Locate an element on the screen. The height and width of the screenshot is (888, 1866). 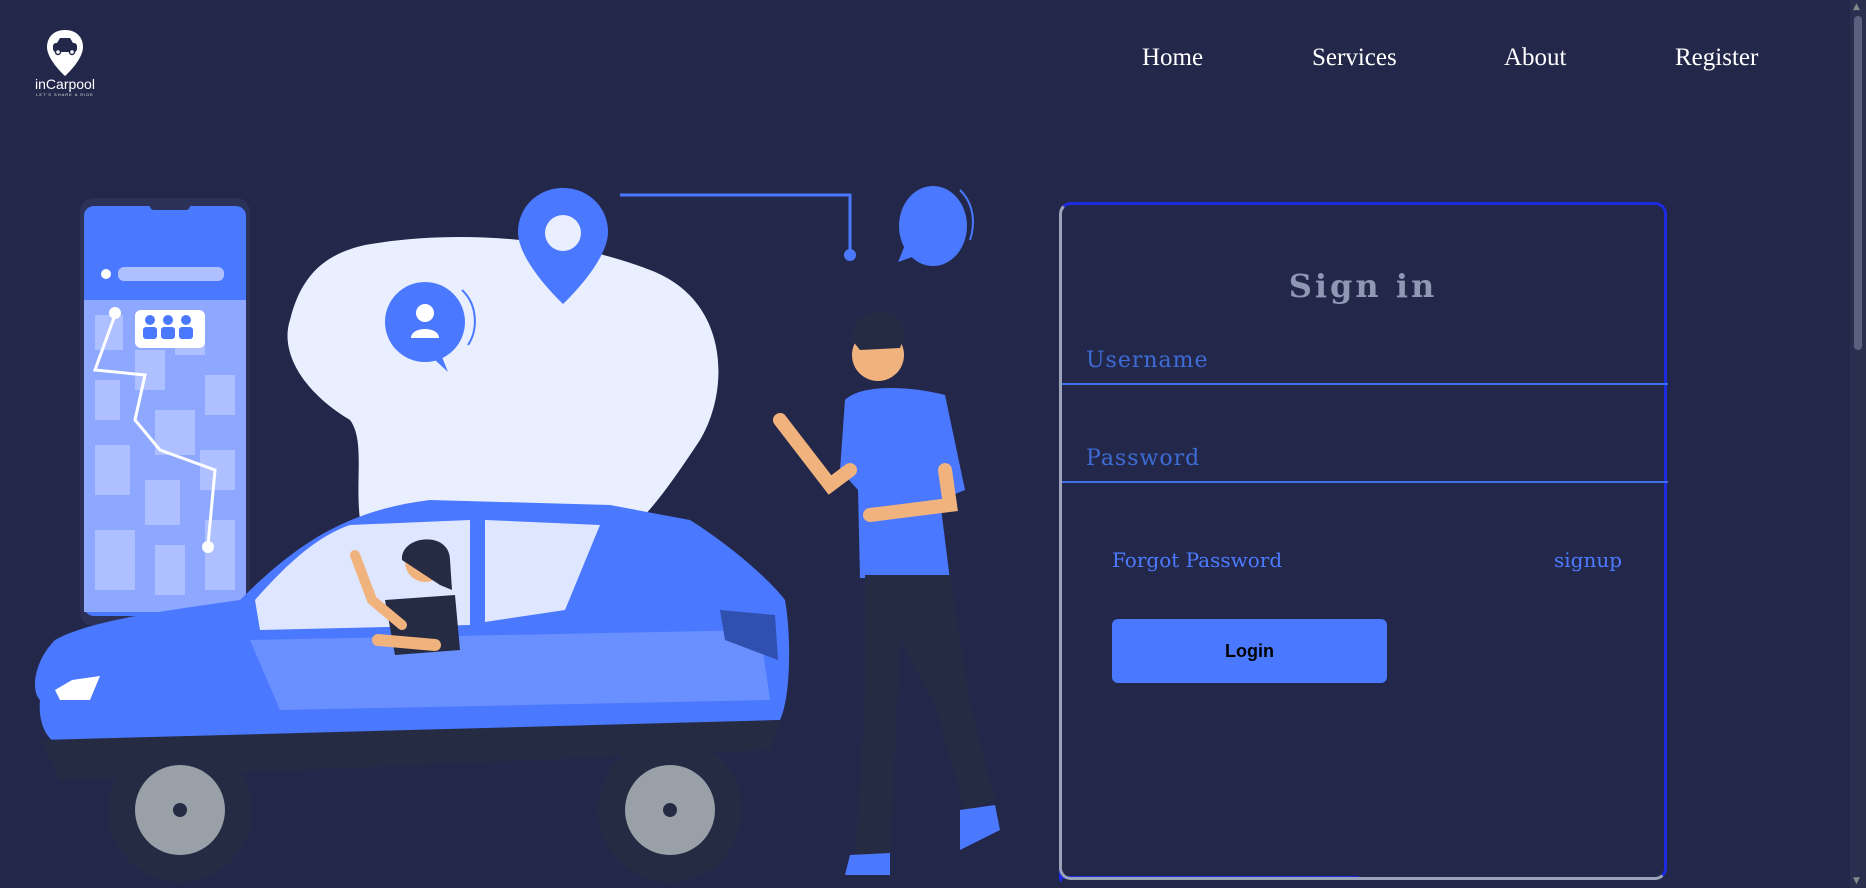
car-wheel-rear is located at coordinates (670, 810).